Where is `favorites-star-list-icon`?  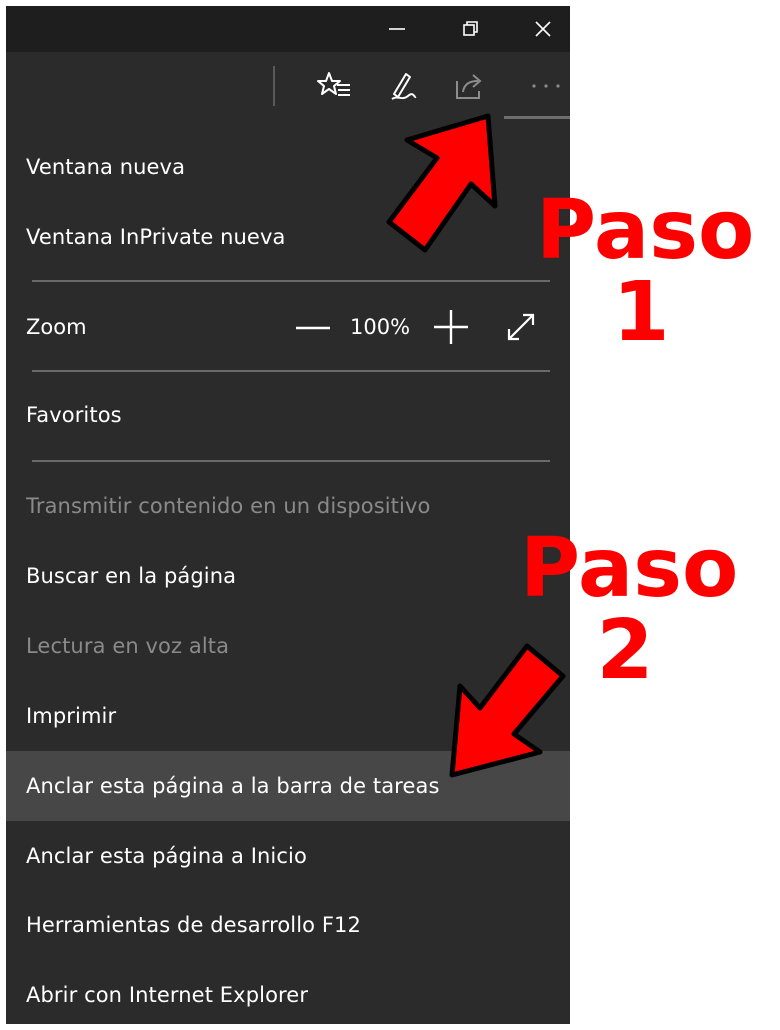 favorites-star-list-icon is located at coordinates (333, 84).